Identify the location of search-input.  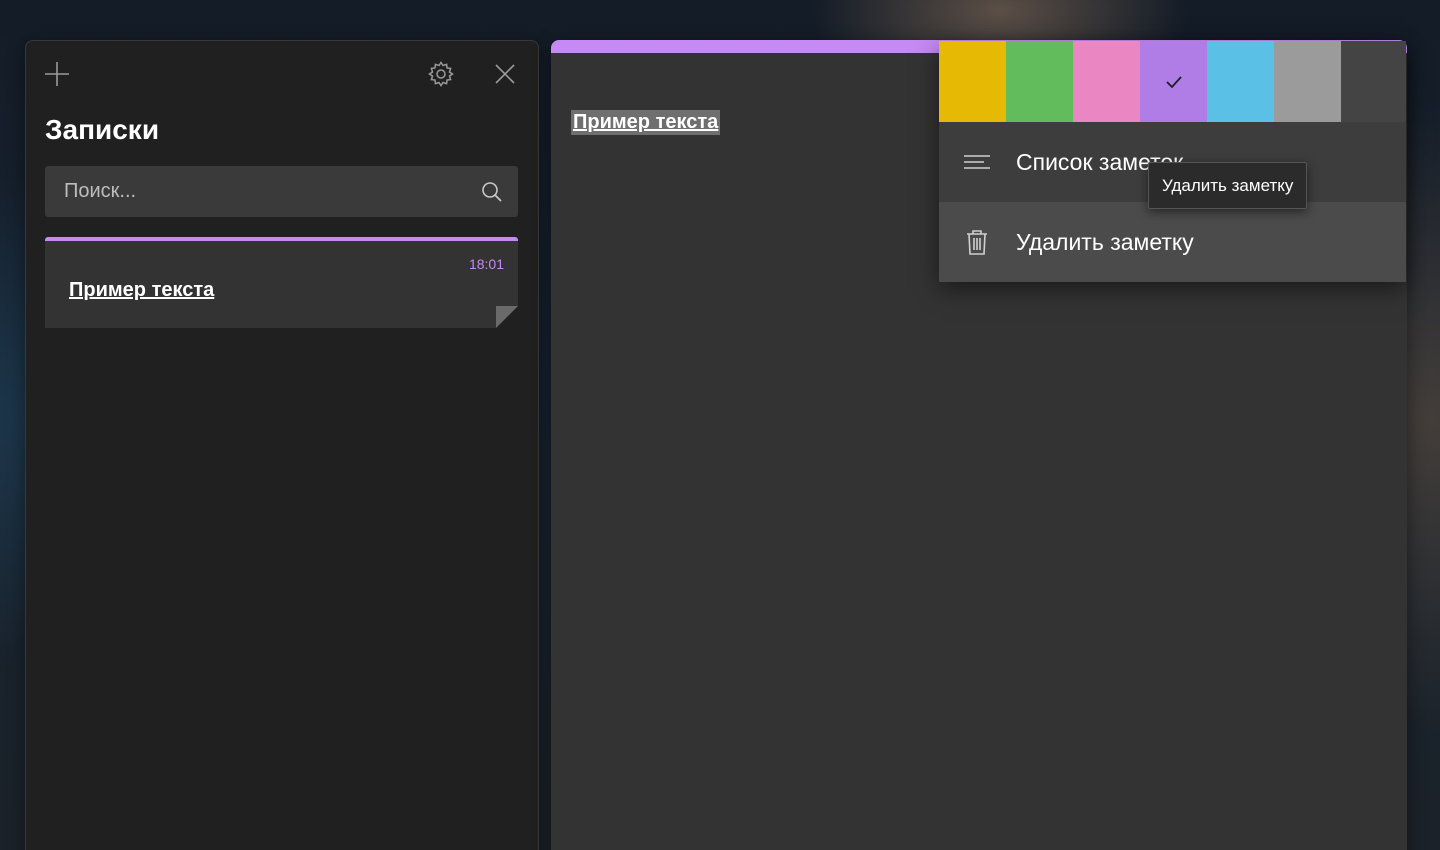
(260, 191).